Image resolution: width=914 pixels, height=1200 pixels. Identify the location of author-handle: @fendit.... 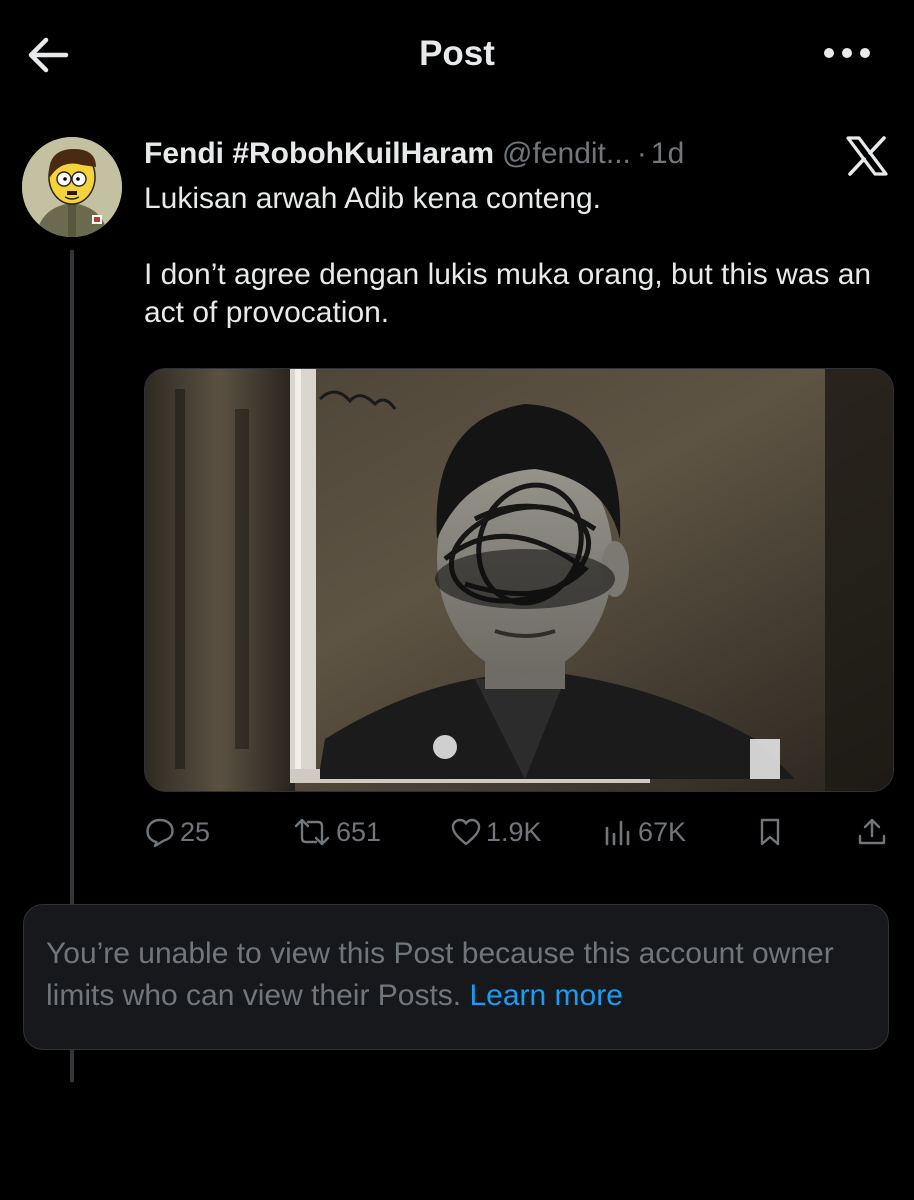
(566, 153).